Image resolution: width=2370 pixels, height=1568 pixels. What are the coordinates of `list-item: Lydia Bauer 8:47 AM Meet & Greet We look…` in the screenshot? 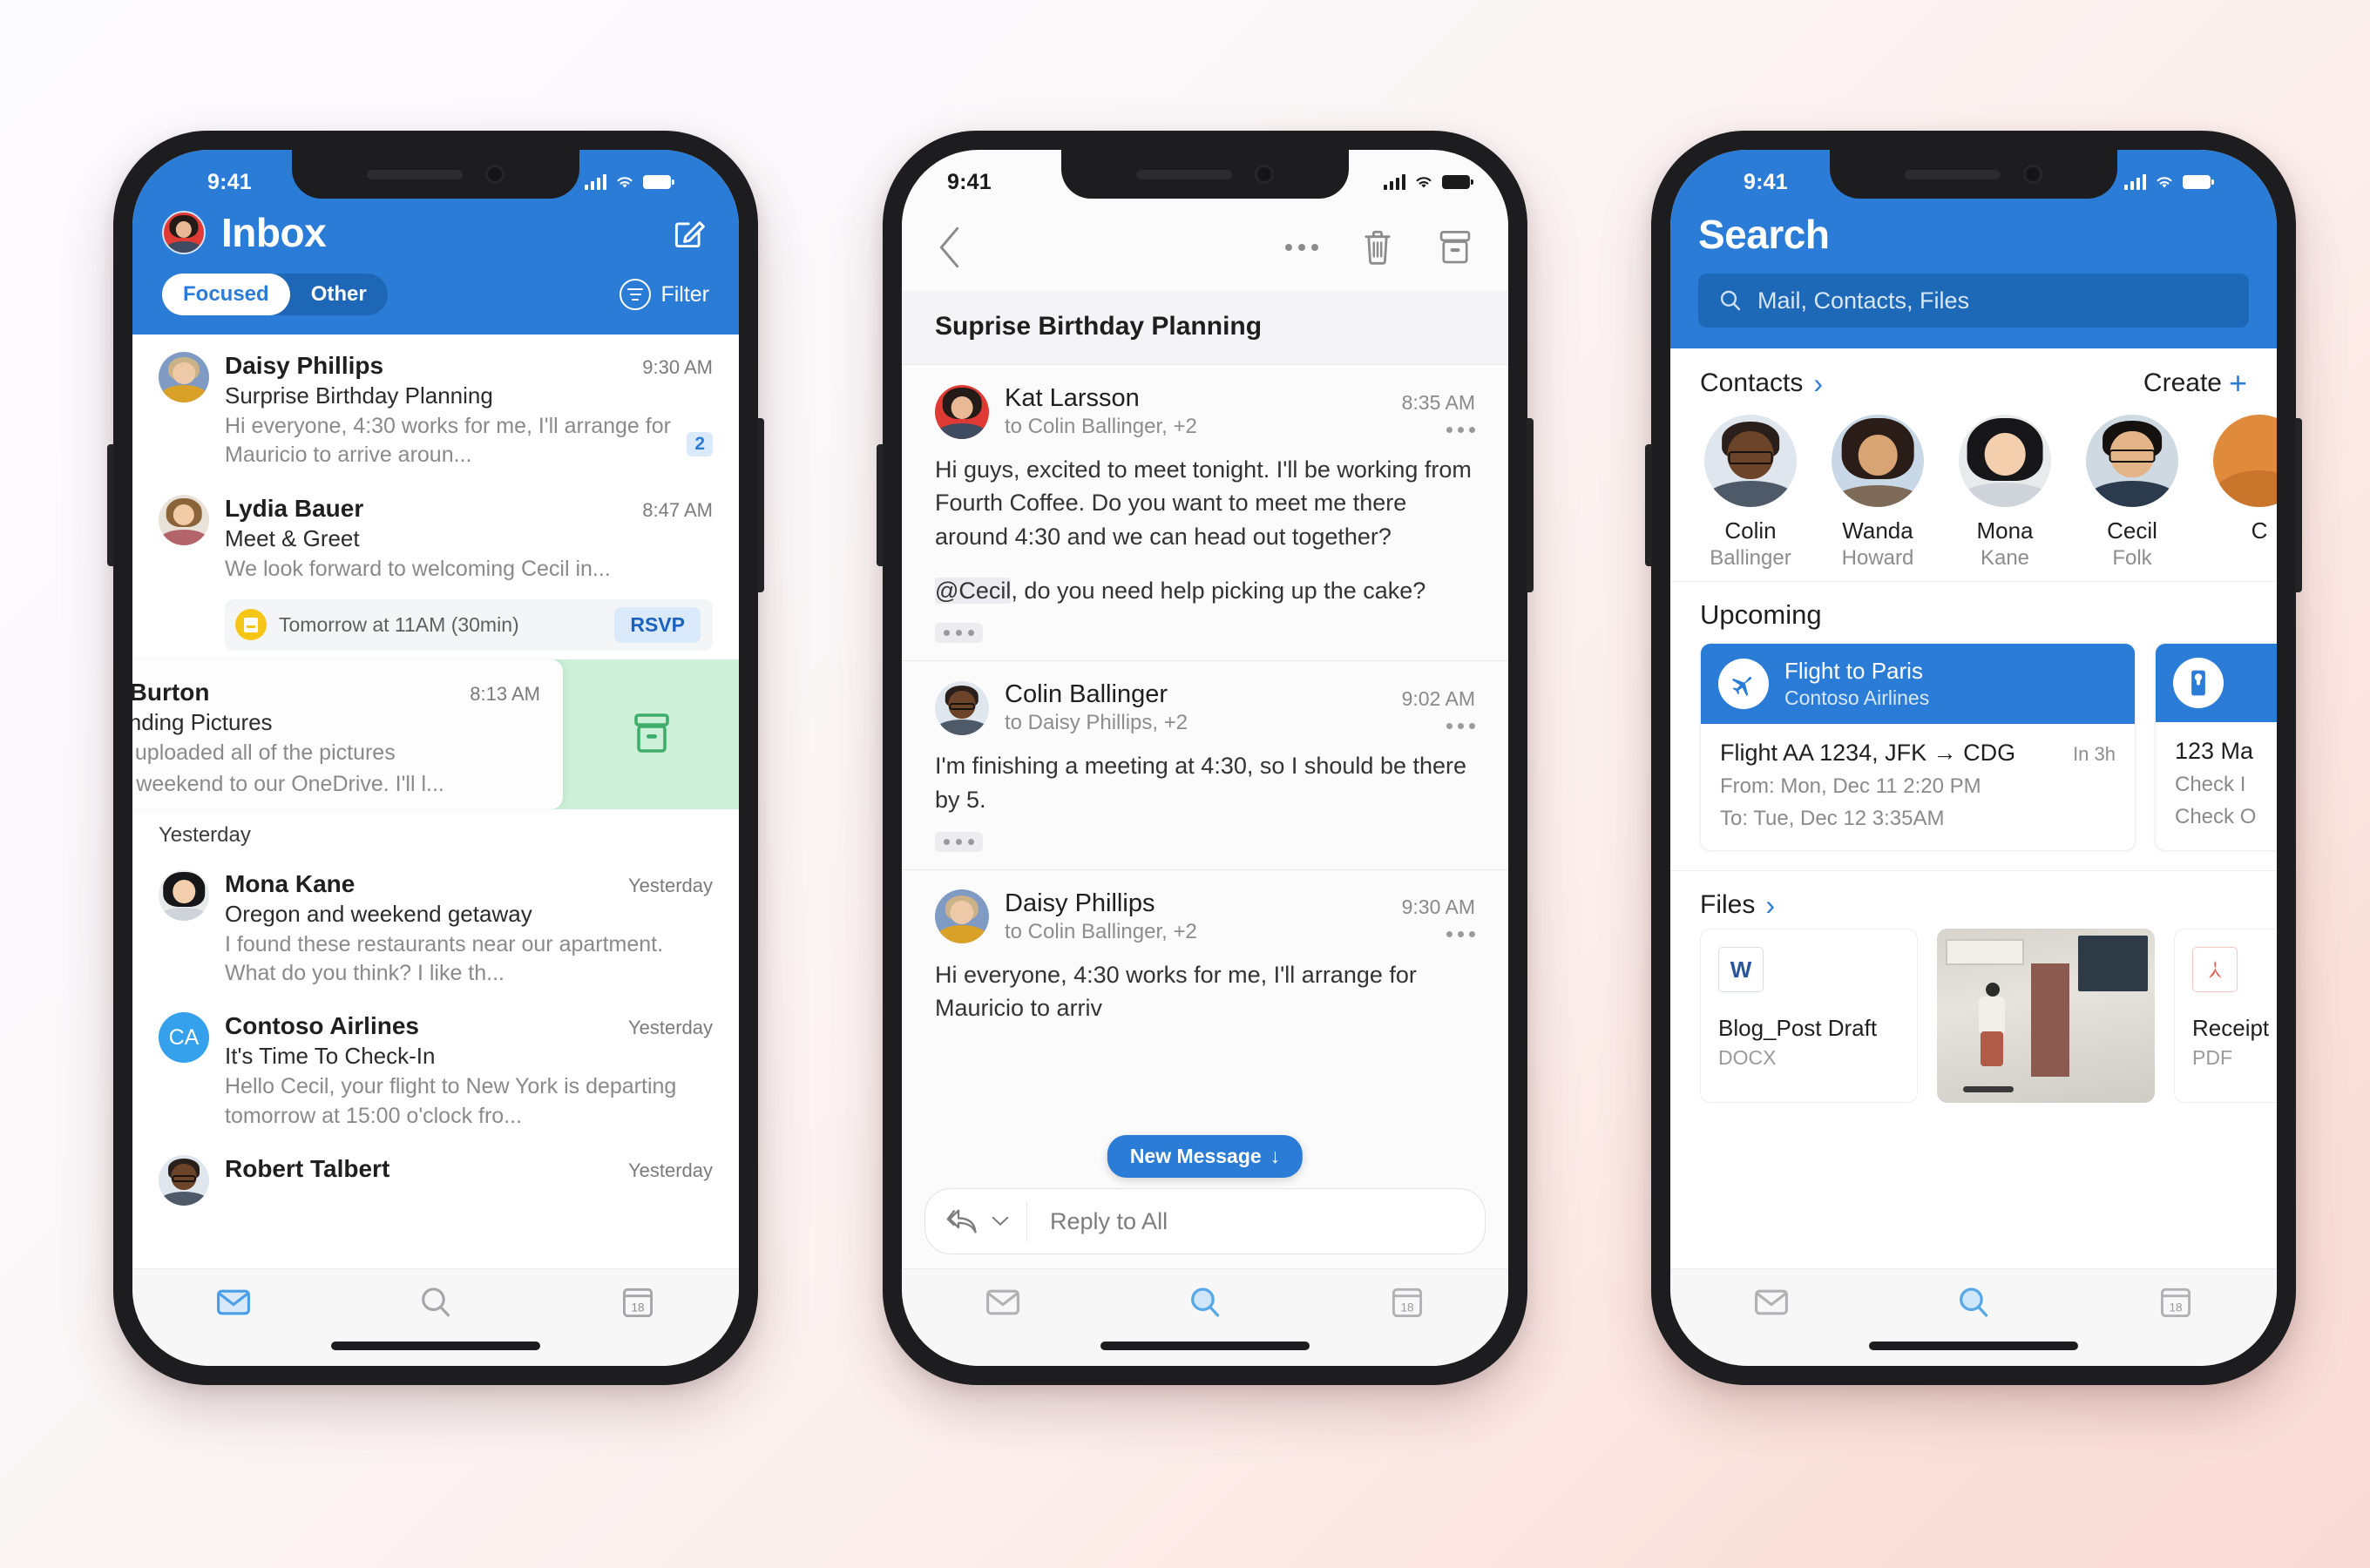 It's located at (435, 534).